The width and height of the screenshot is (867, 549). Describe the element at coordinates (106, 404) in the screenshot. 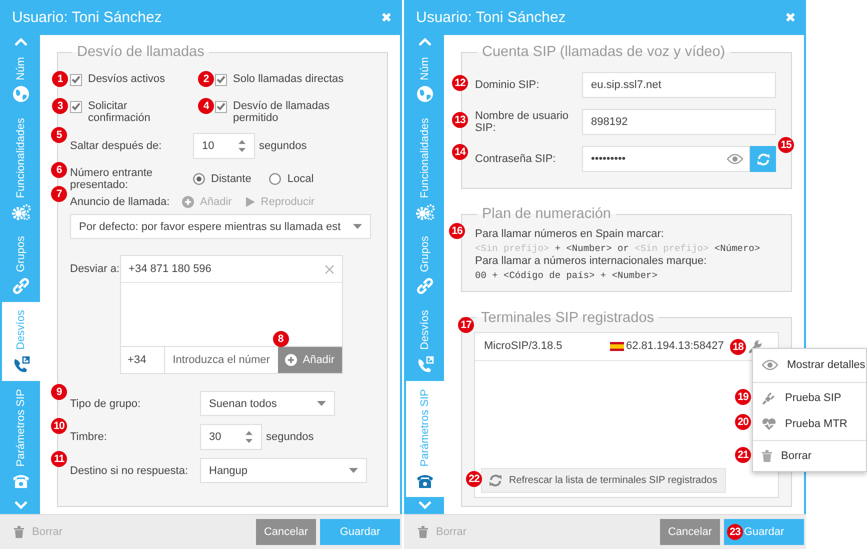

I see `field-label: Tipo de grupo:` at that location.